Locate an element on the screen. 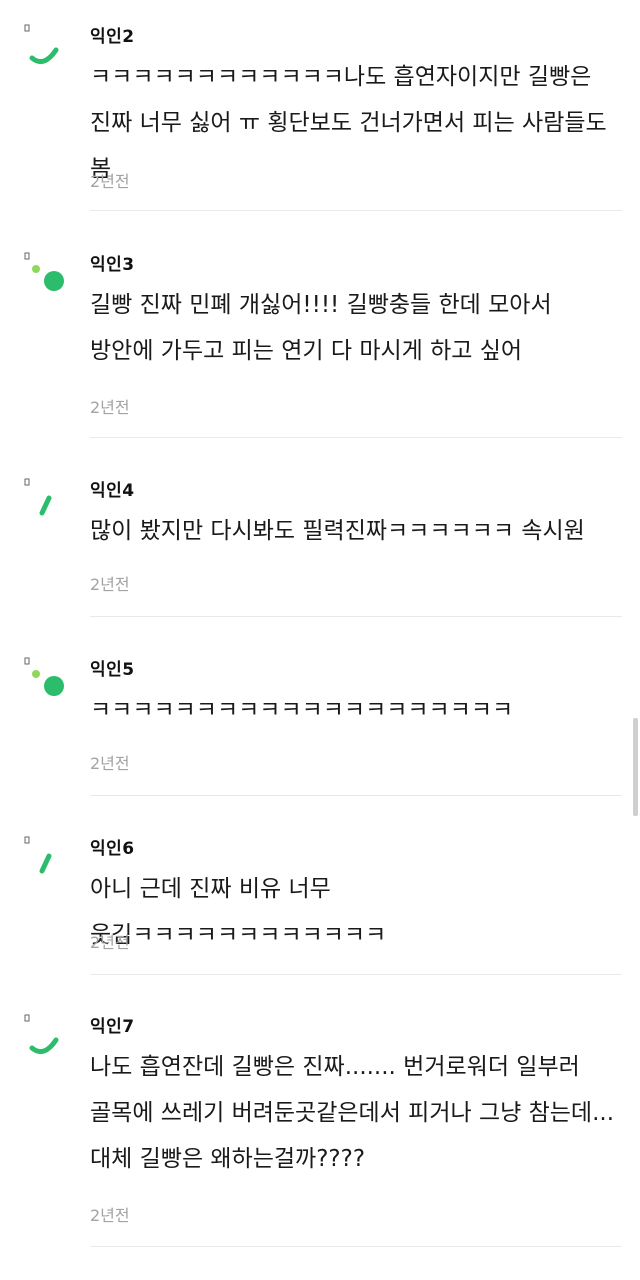  comment-author: 익인5 is located at coordinates (112, 667).